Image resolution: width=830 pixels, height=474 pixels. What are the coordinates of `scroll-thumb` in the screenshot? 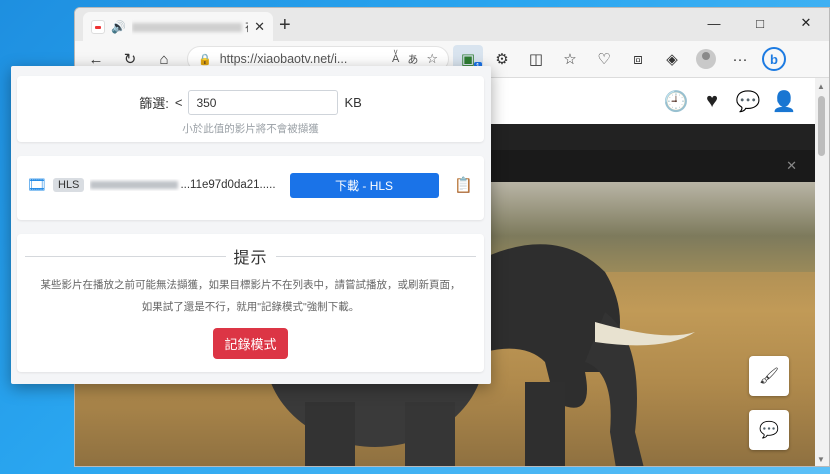 It's located at (821, 126).